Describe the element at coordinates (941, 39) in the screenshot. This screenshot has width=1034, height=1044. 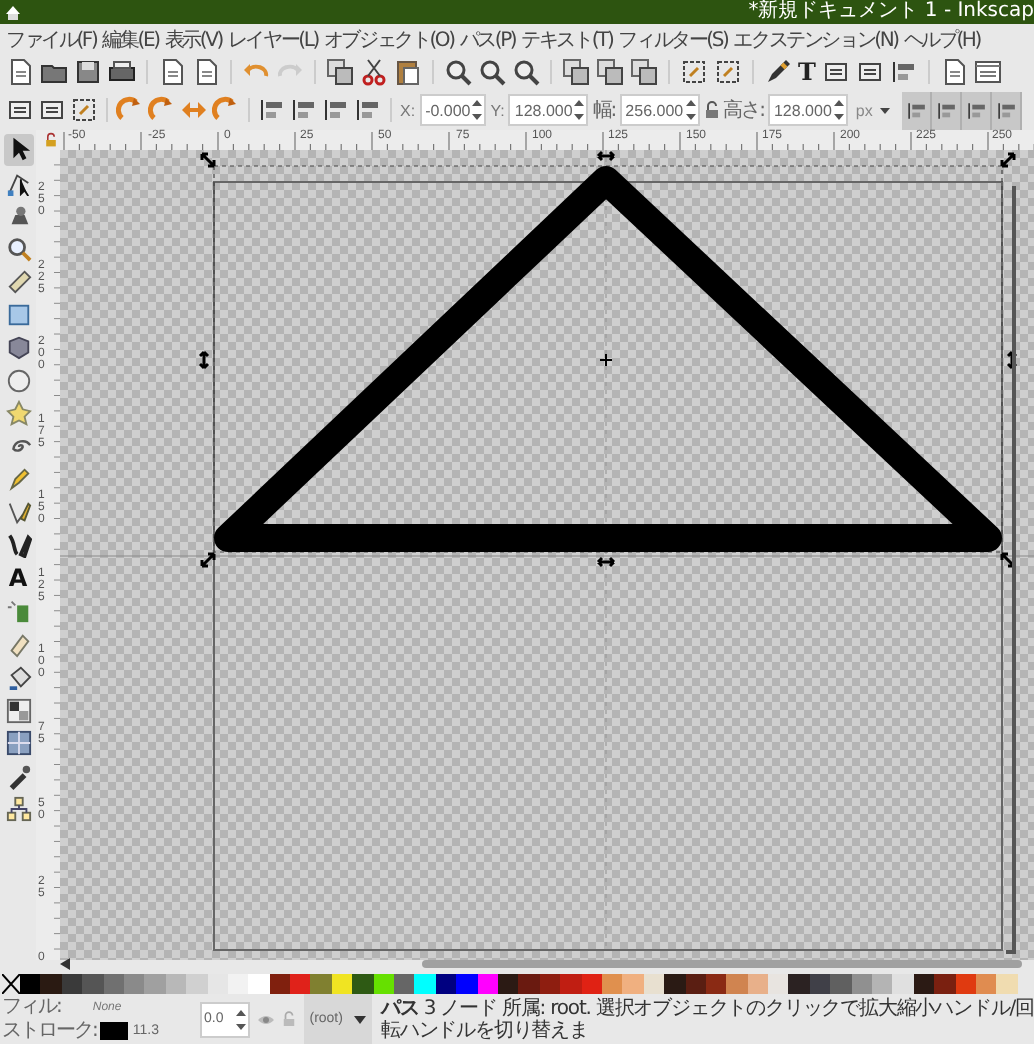
I see `menu-item: ヘルプ(H)` at that location.